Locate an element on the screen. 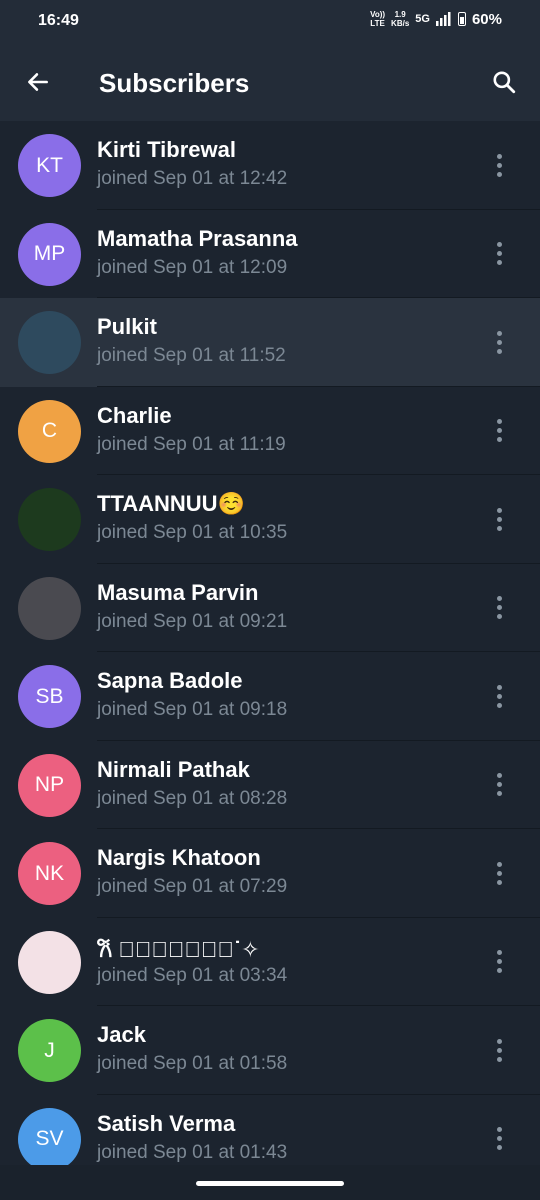 This screenshot has width=540, height=1200. subscriber-name: Kirti Tibrewal is located at coordinates (166, 149).